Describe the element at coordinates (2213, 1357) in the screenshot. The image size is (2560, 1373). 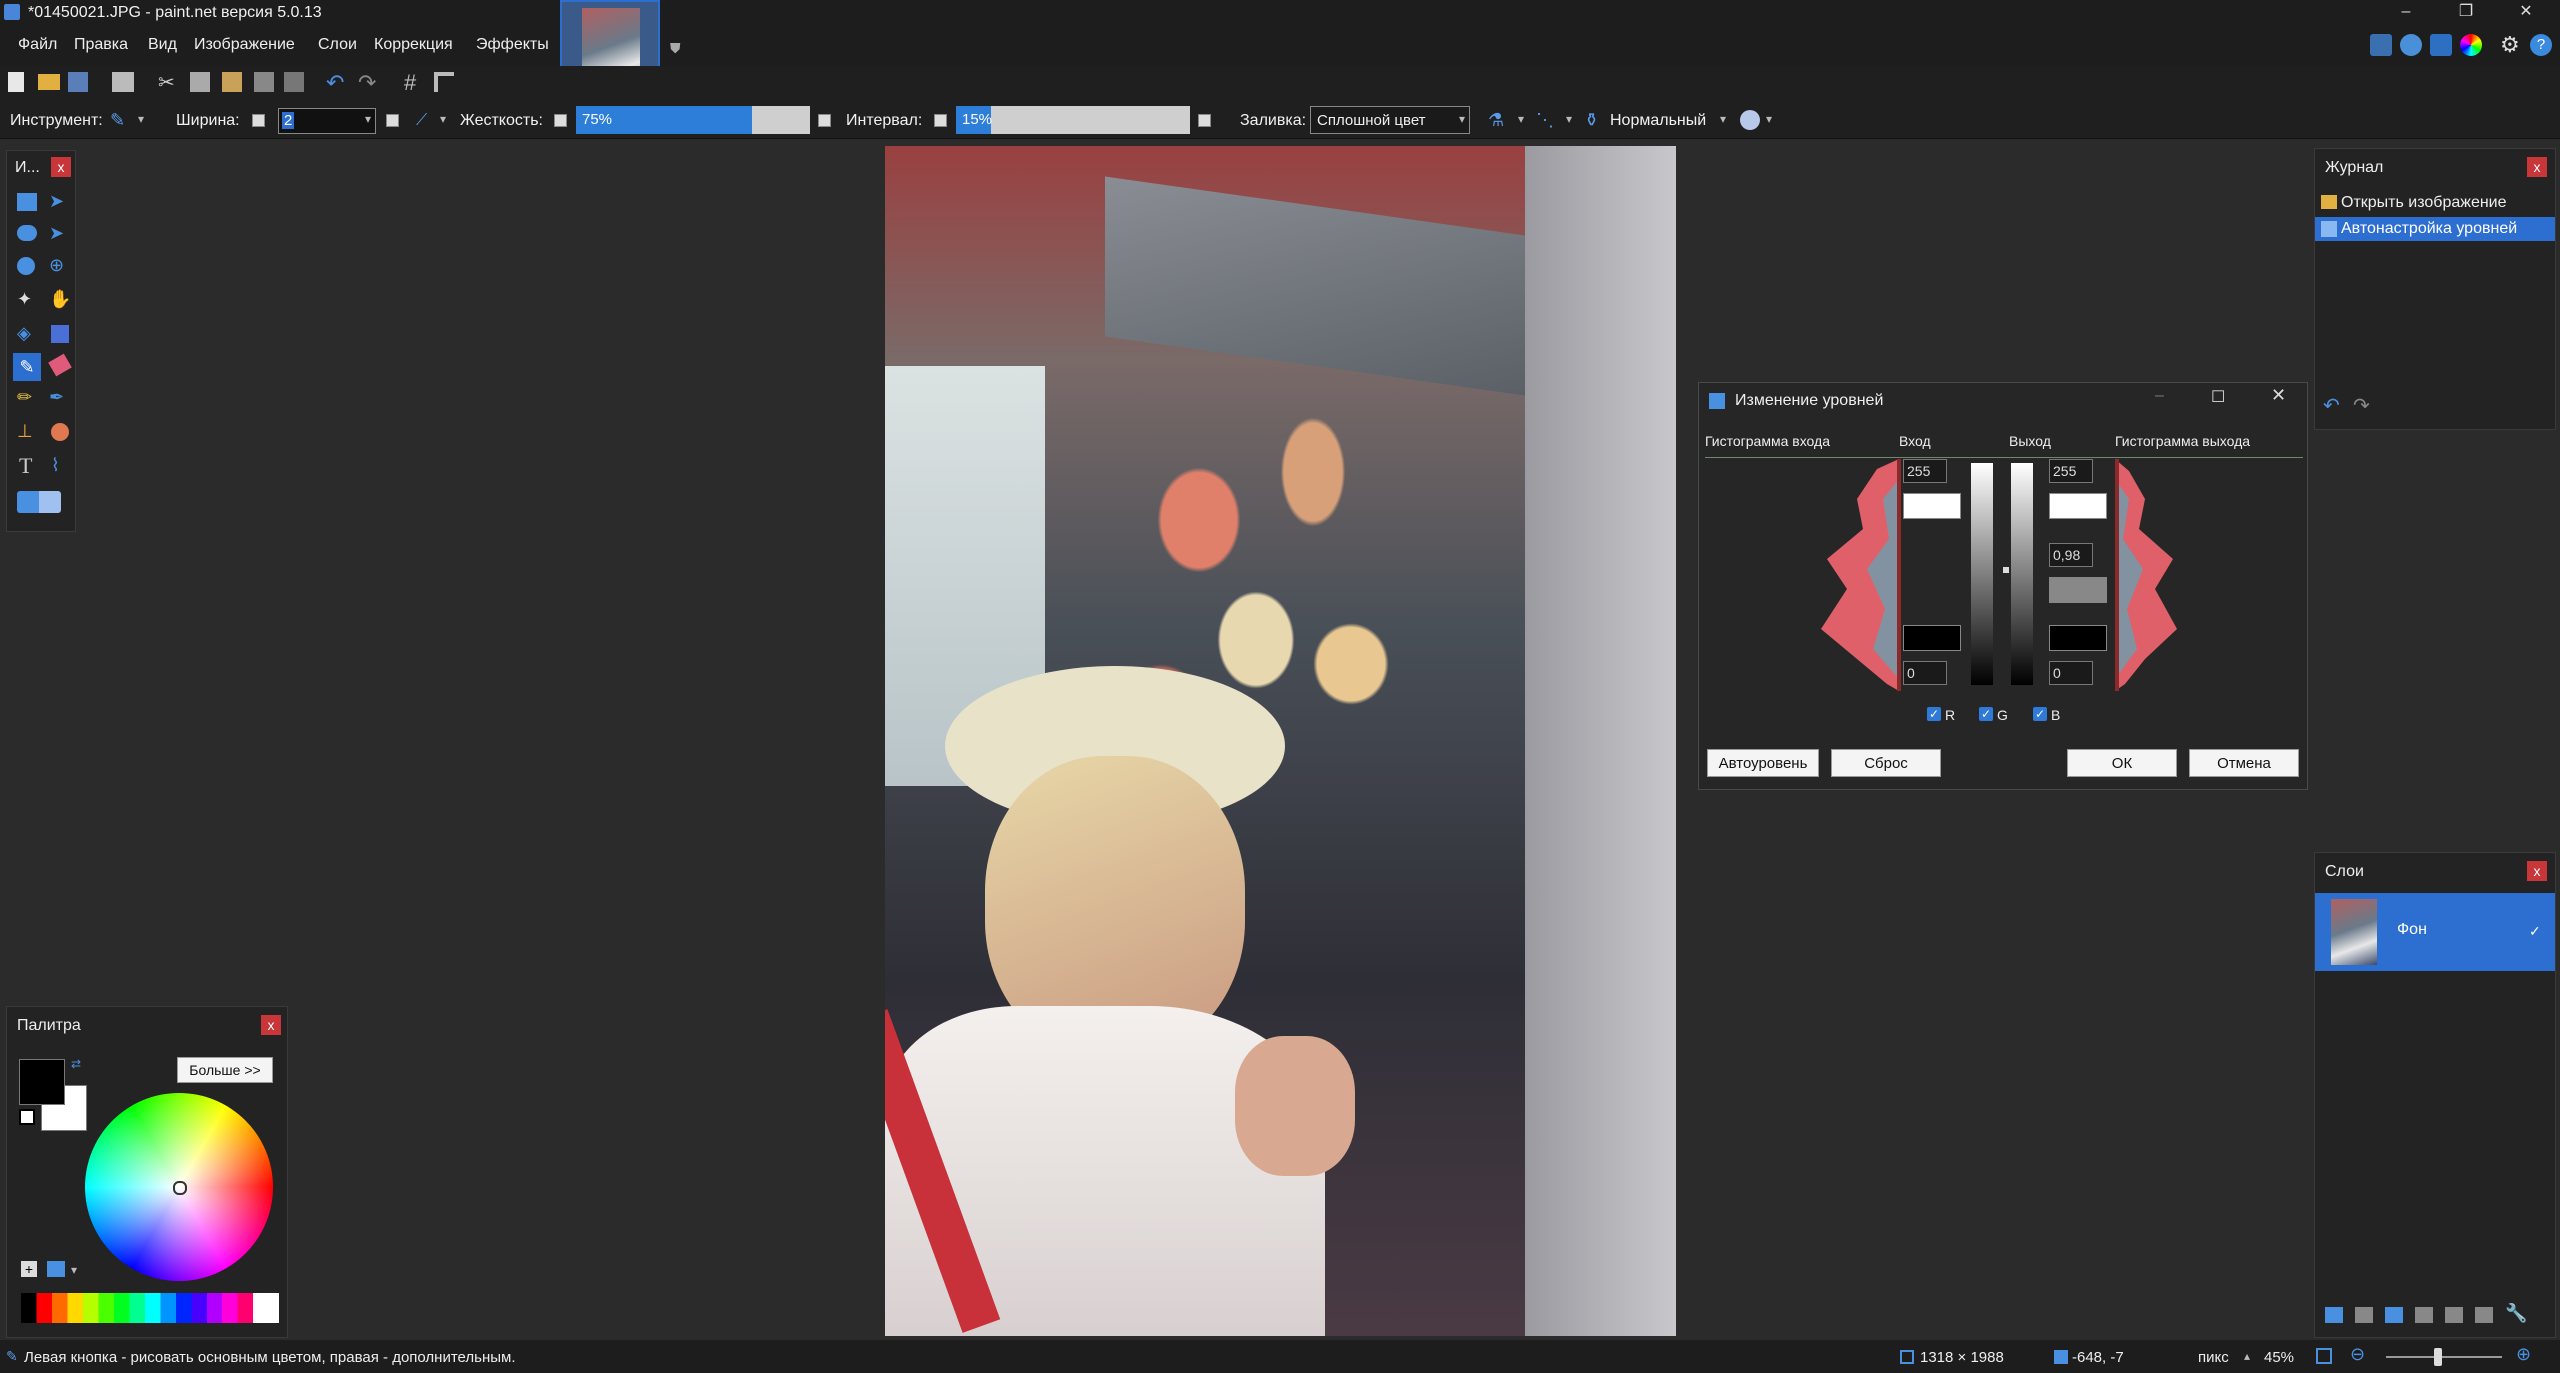
I see `units-select: пикс` at that location.